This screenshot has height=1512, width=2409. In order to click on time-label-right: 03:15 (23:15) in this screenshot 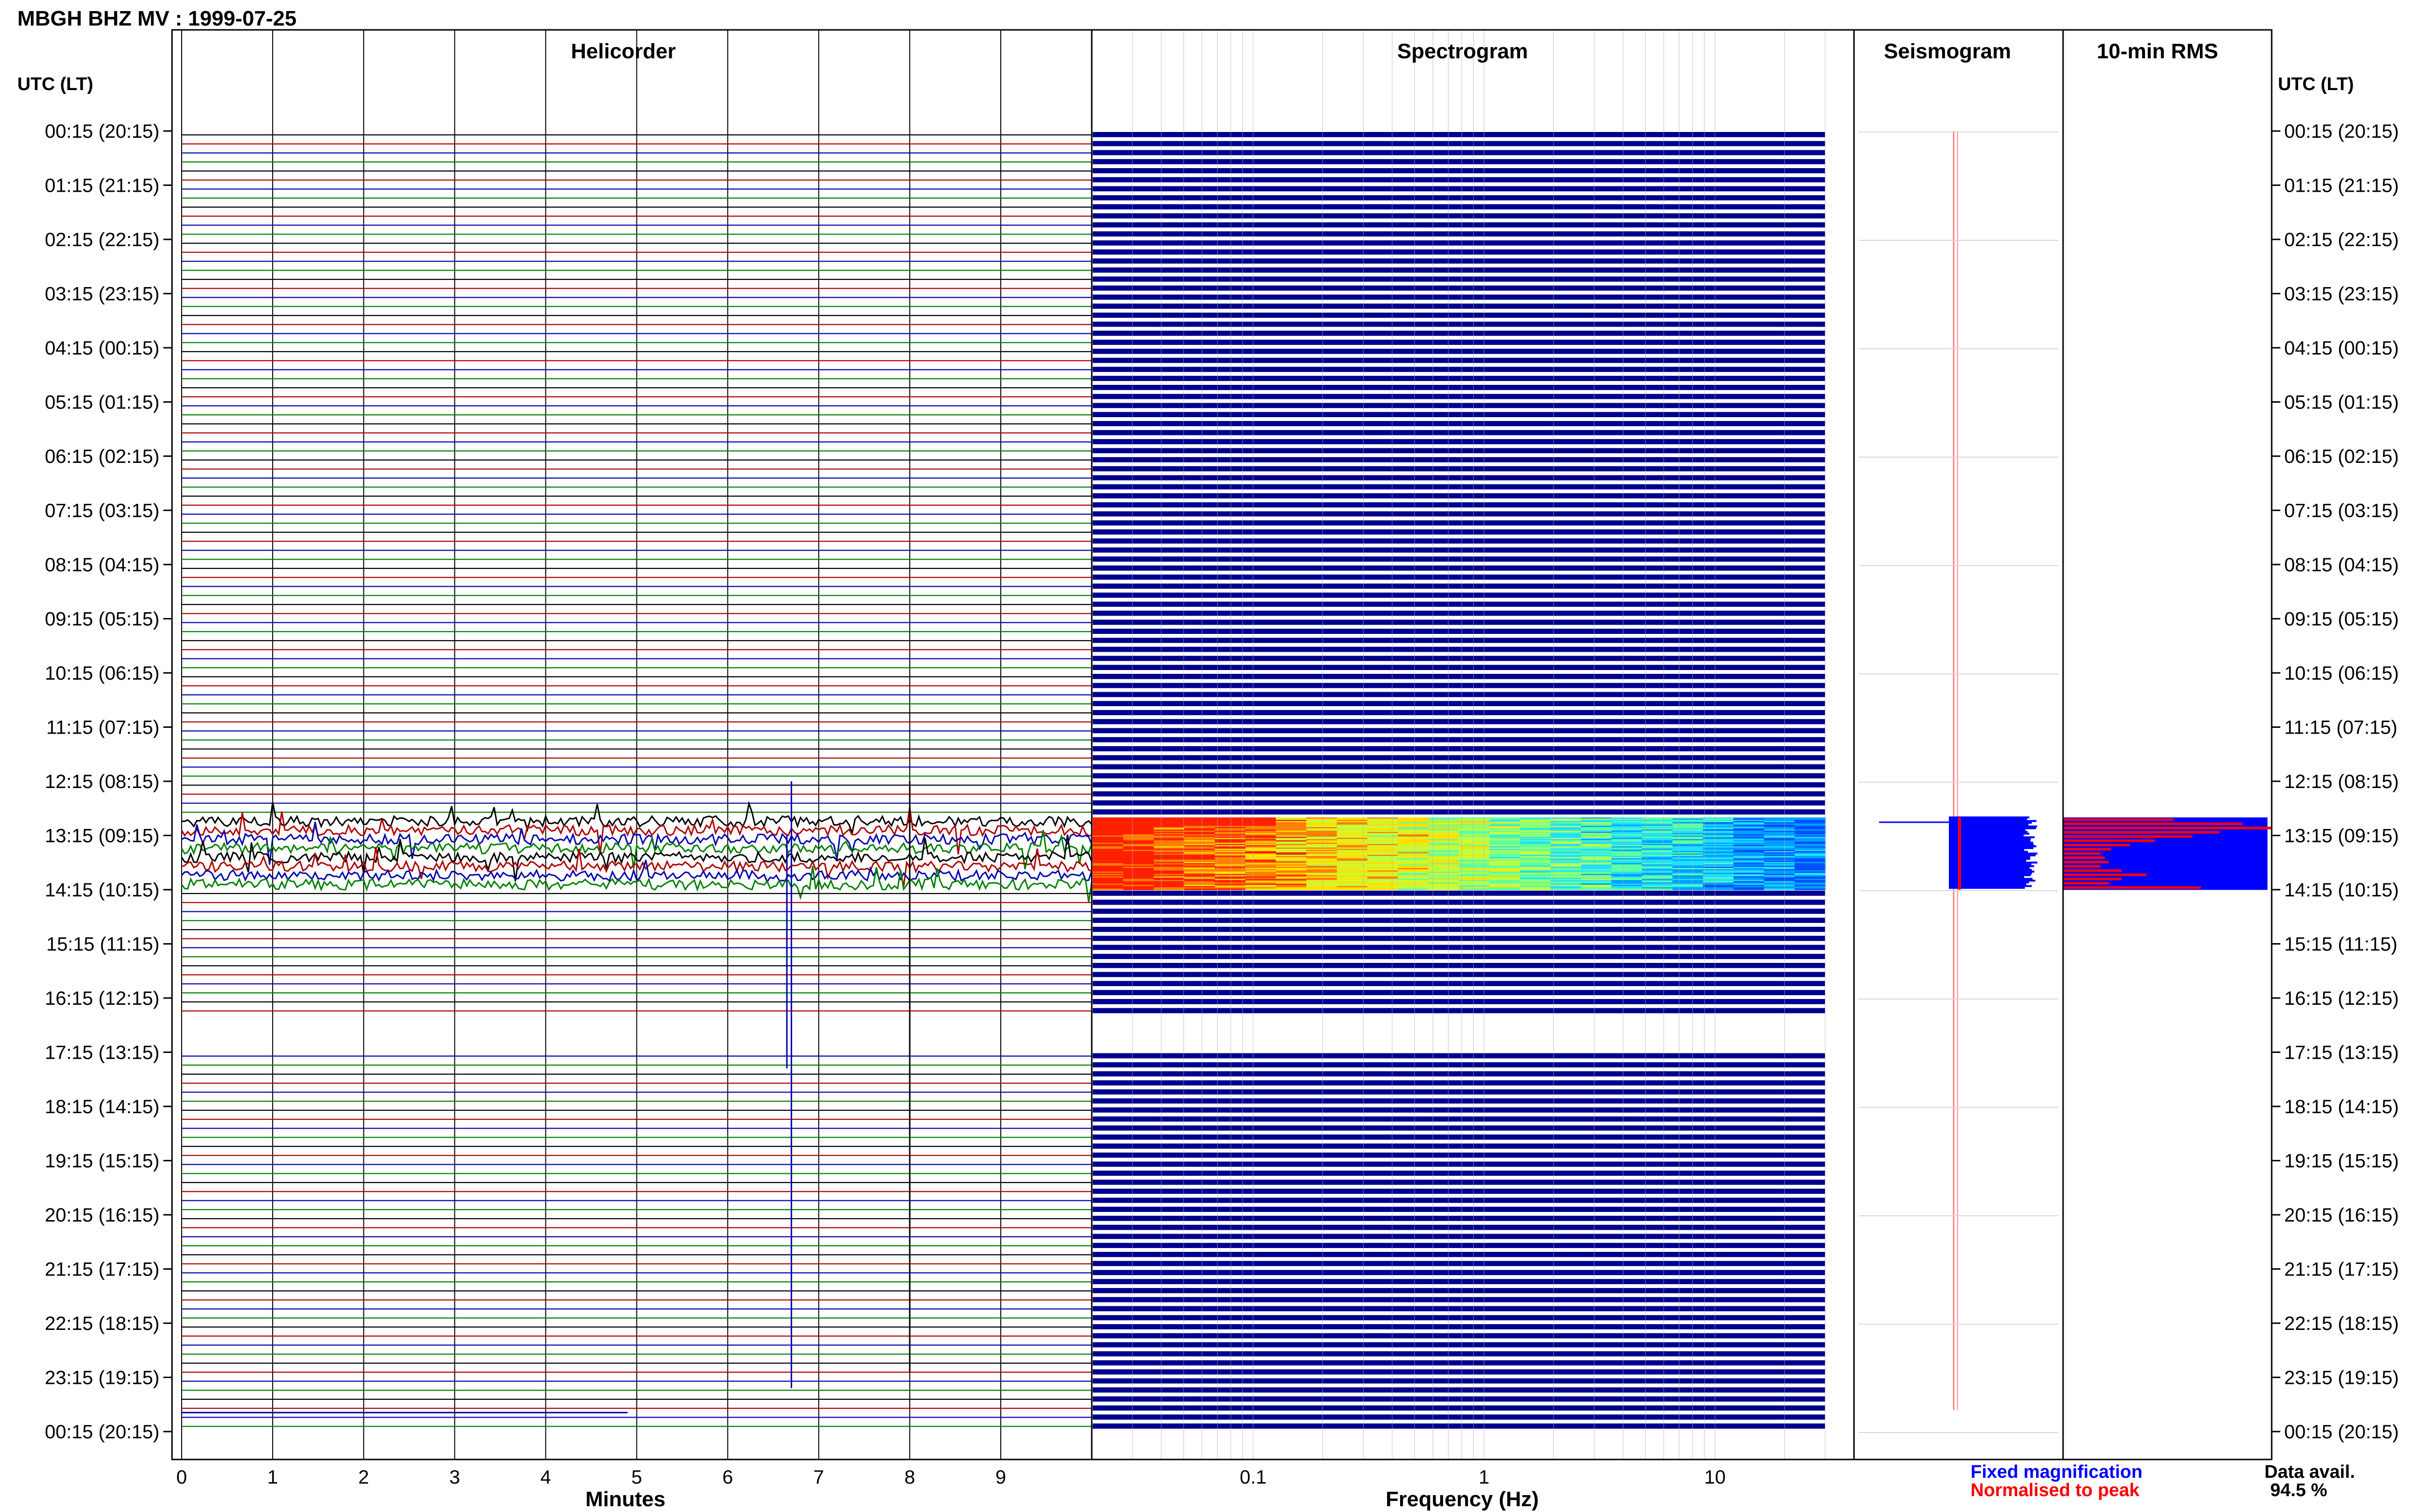, I will do `click(2341, 294)`.